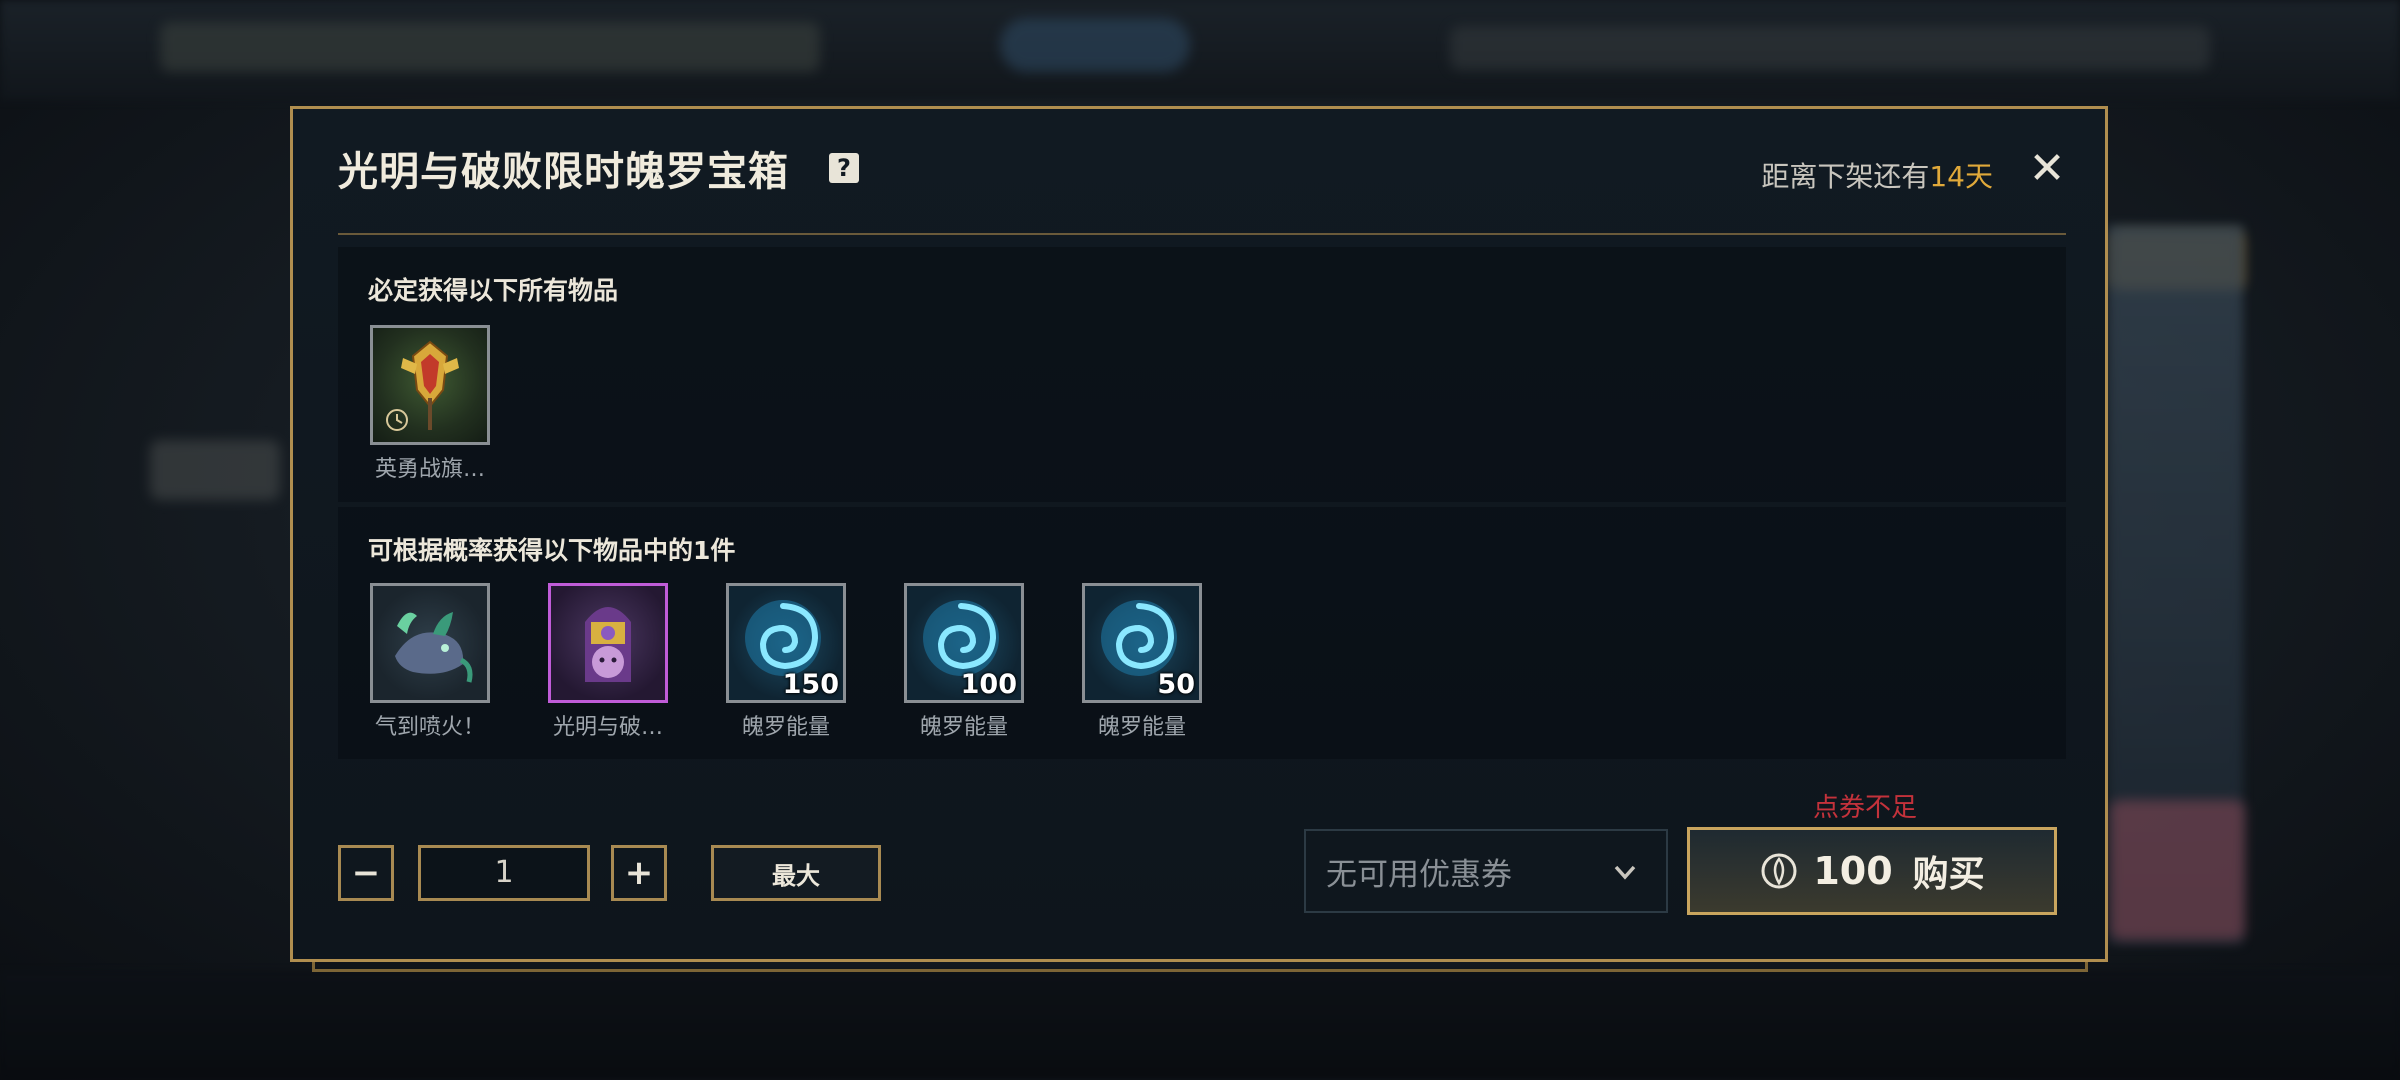 The height and width of the screenshot is (1080, 2400). I want to click on reward-item: 50 魄罗能量, so click(1142, 662).